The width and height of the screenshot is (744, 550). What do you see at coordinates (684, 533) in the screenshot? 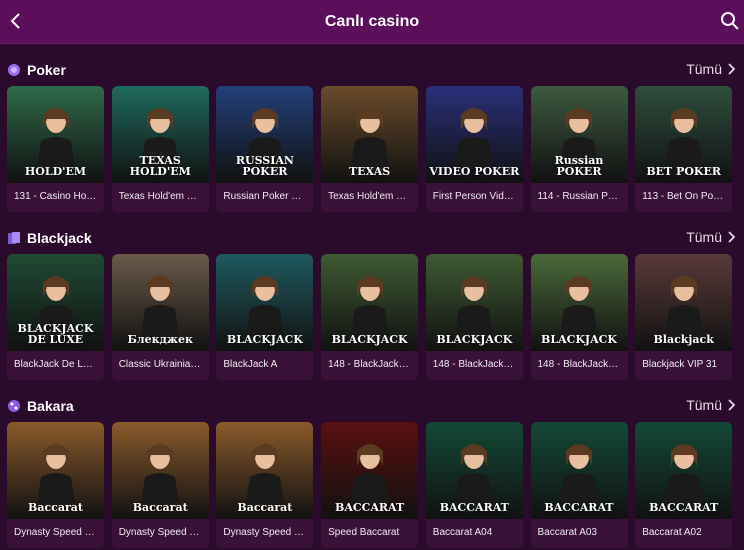
I see `game-caption: Baccarat A02` at bounding box center [684, 533].